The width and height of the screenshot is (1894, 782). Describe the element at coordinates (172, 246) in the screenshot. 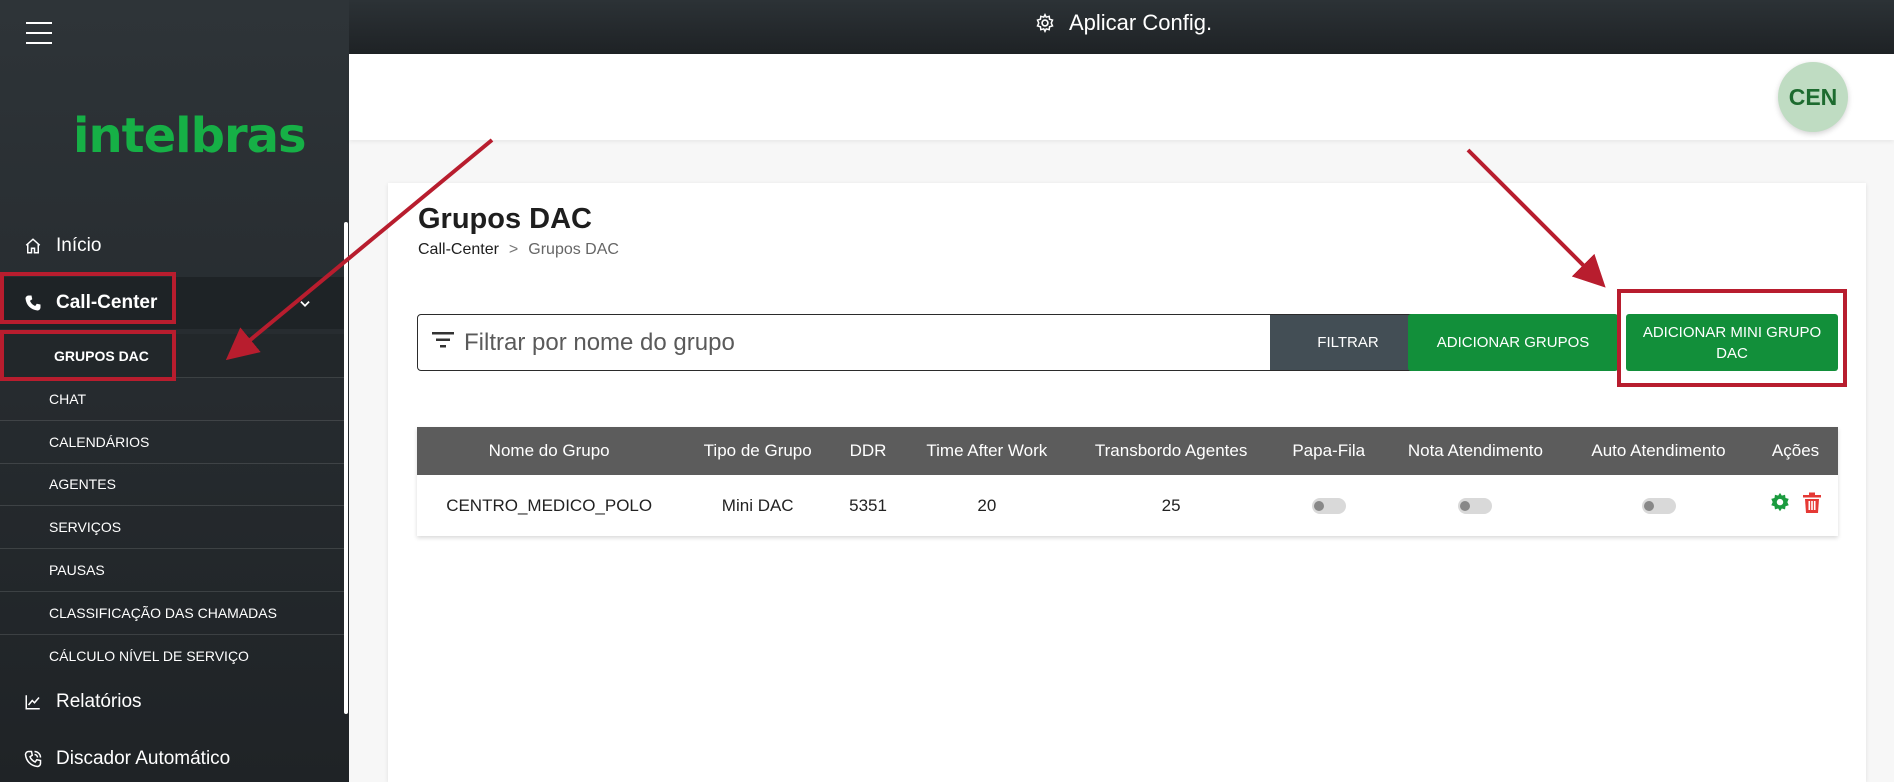

I see `sidebar-item-inicio: Início` at that location.